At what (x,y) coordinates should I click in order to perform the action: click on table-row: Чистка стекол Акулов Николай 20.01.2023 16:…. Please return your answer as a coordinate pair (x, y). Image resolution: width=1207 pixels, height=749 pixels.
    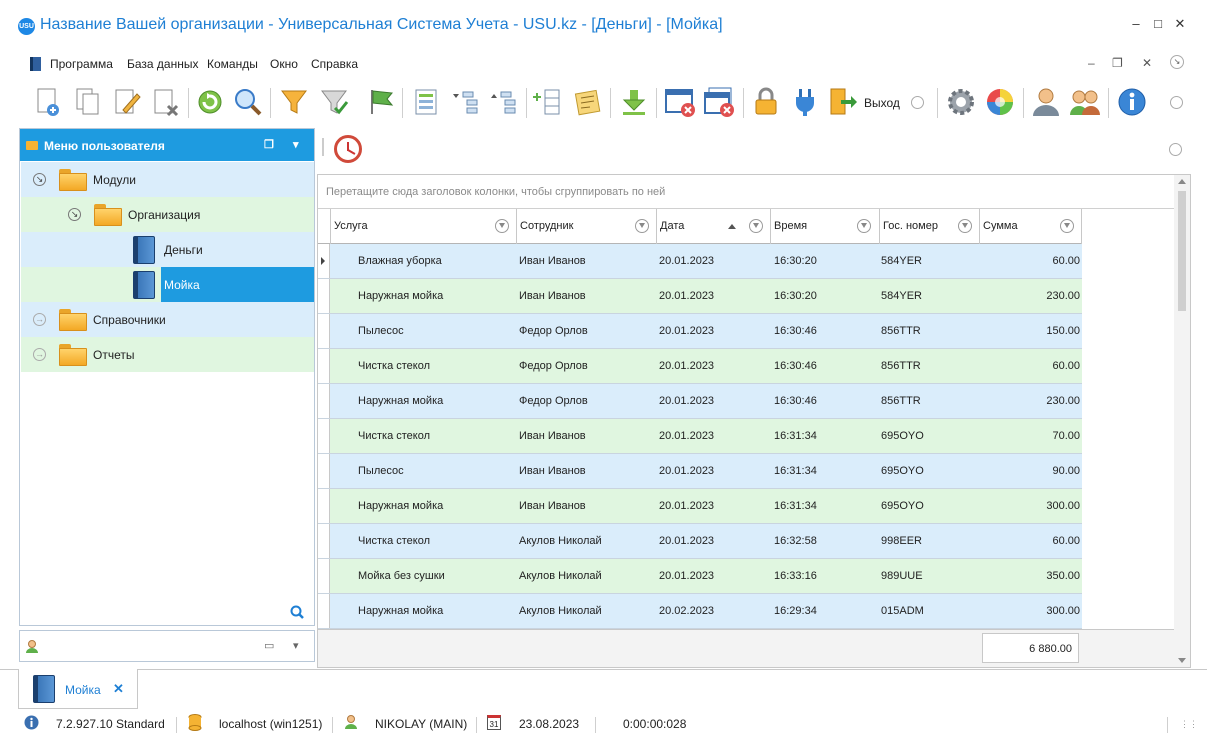
    Looking at the image, I should click on (700, 541).